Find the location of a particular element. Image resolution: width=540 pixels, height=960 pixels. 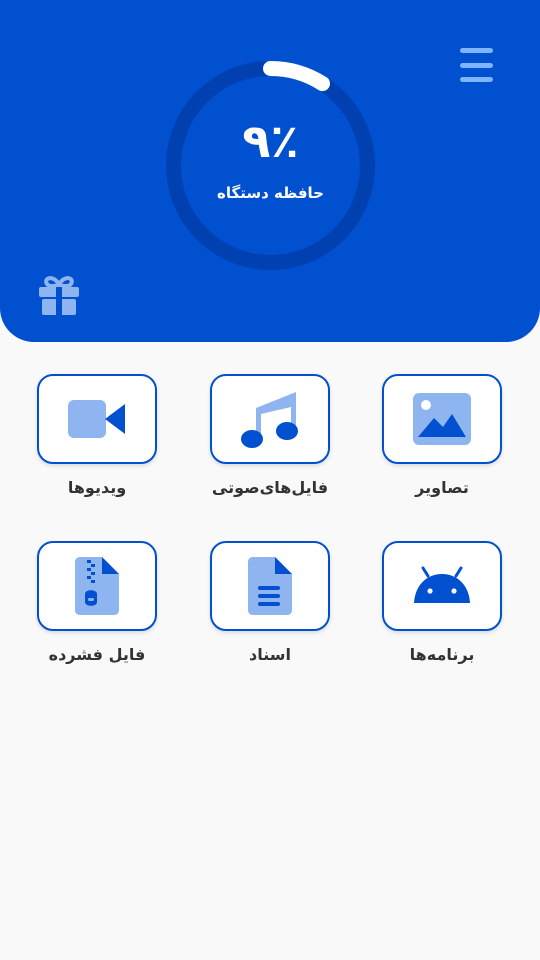

category-videos: ویدیوها is located at coordinates (97, 435).